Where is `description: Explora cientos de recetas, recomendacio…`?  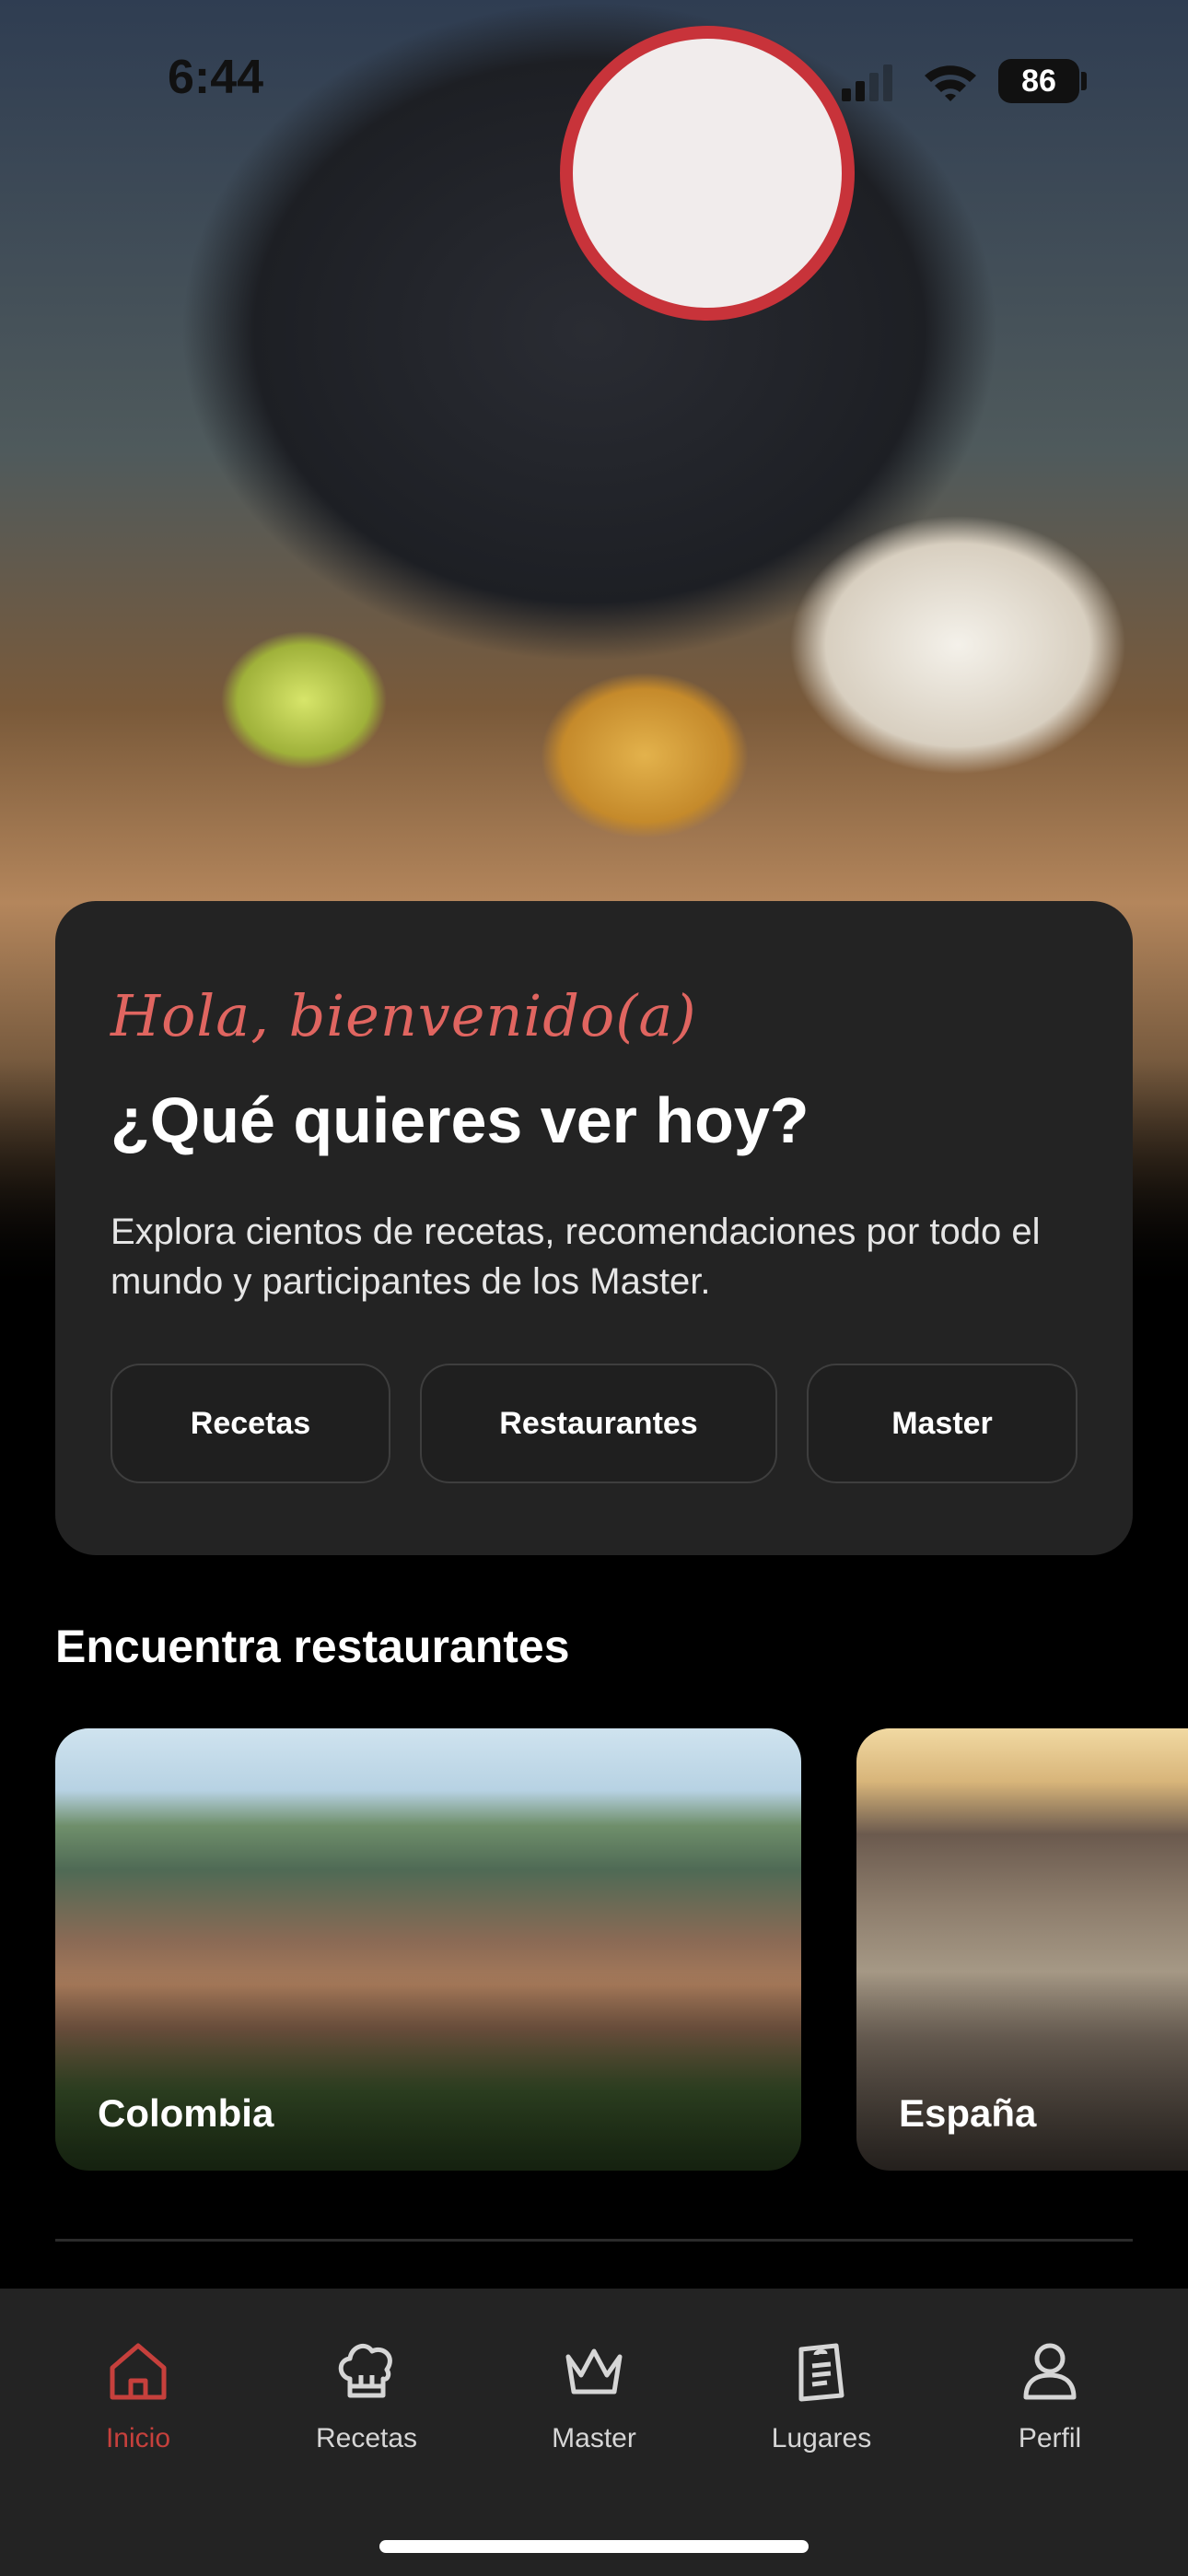 description: Explora cientos de recetas, recomendacio… is located at coordinates (576, 1257).